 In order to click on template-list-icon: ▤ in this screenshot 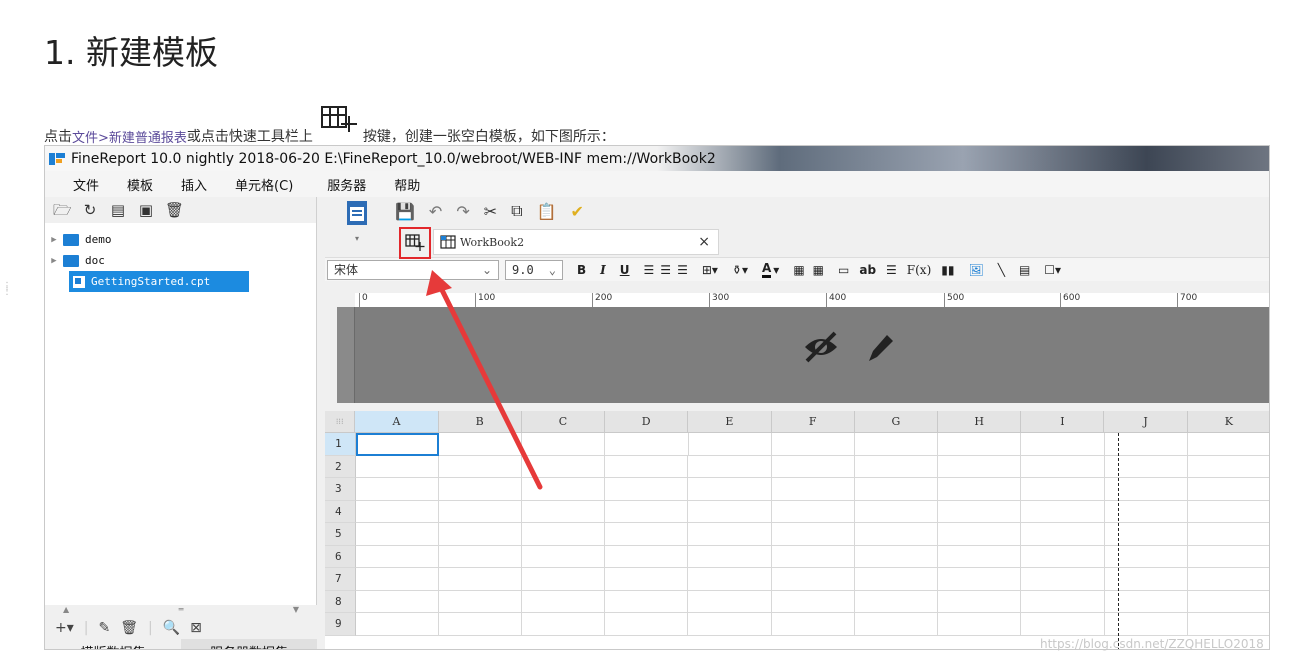, I will do `click(118, 210)`.